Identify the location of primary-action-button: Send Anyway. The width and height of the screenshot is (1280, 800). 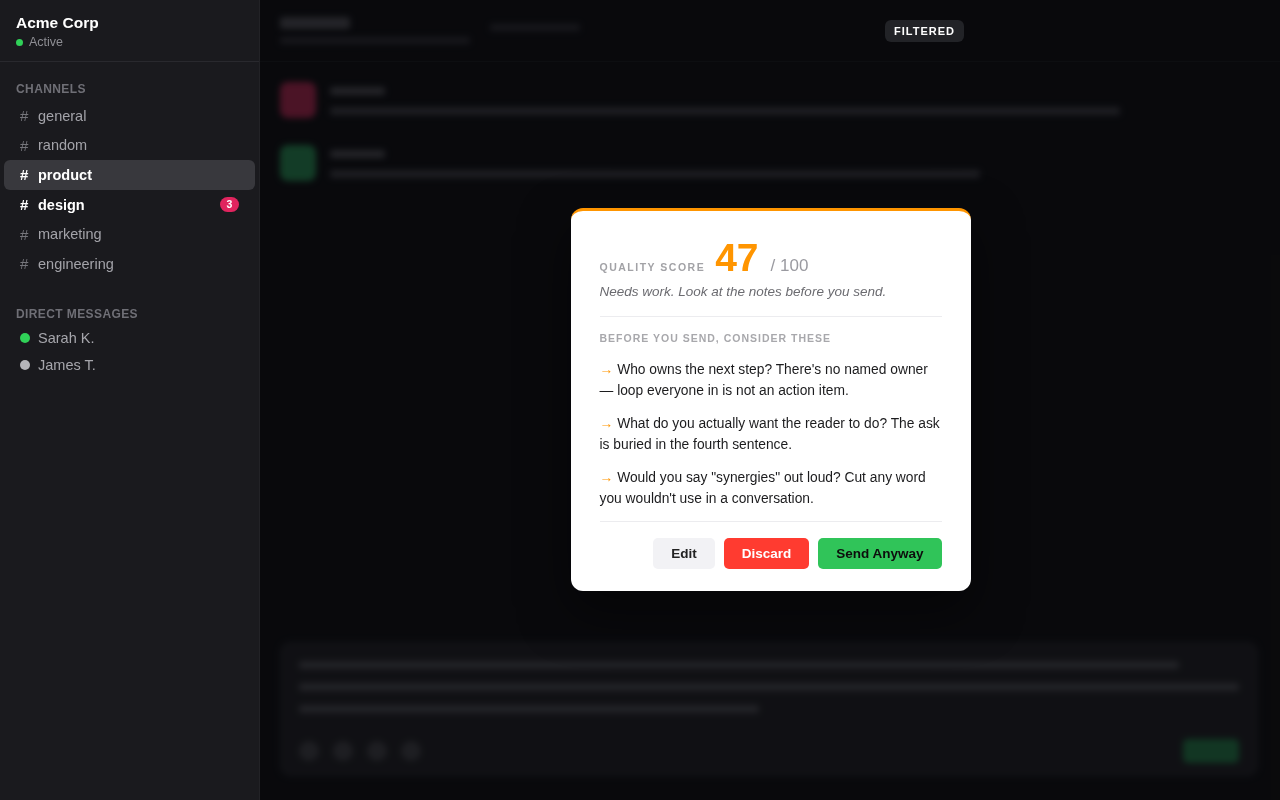
(880, 553).